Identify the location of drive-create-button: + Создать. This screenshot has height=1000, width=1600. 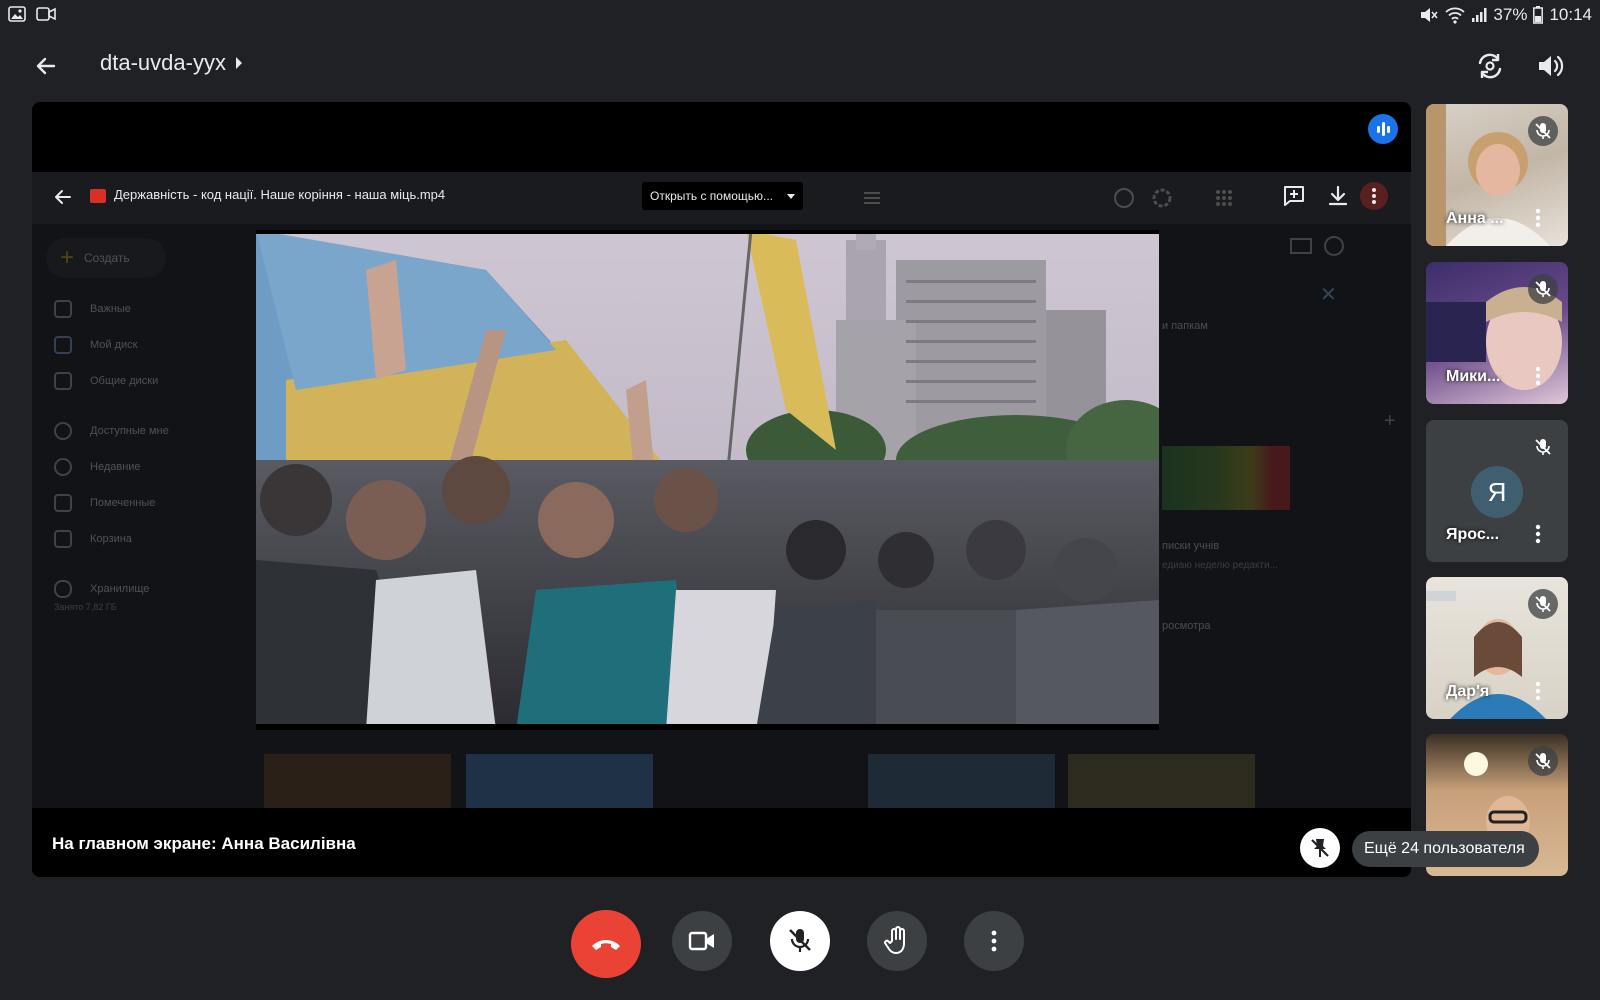
(106, 258).